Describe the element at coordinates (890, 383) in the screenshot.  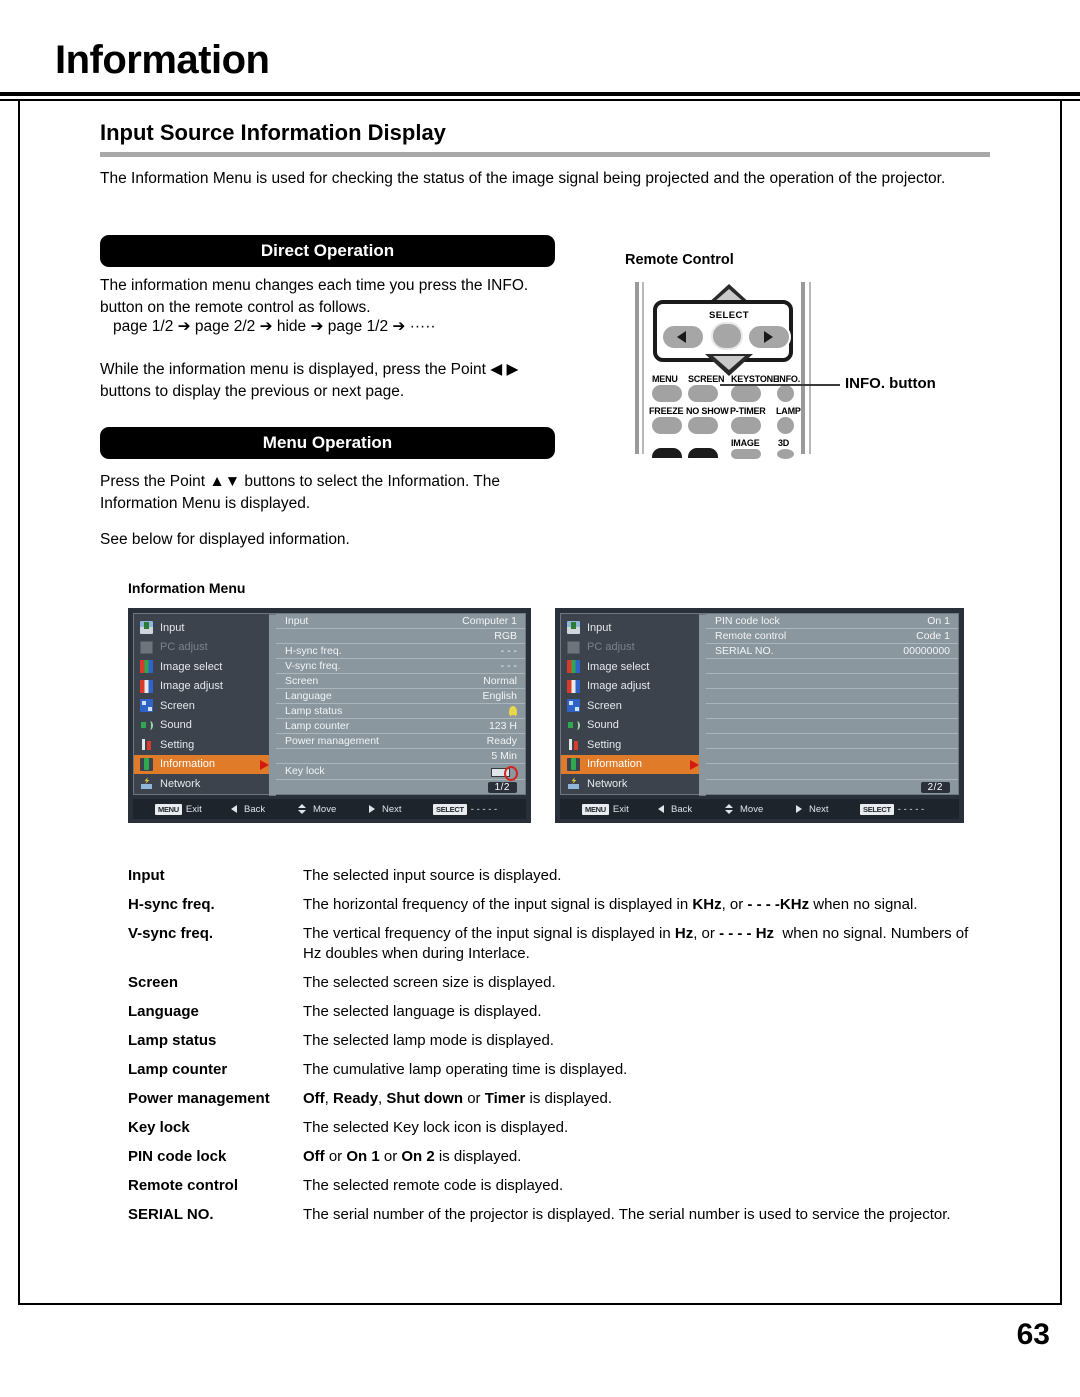
I see `info-button-callout-label: INFO. button` at that location.